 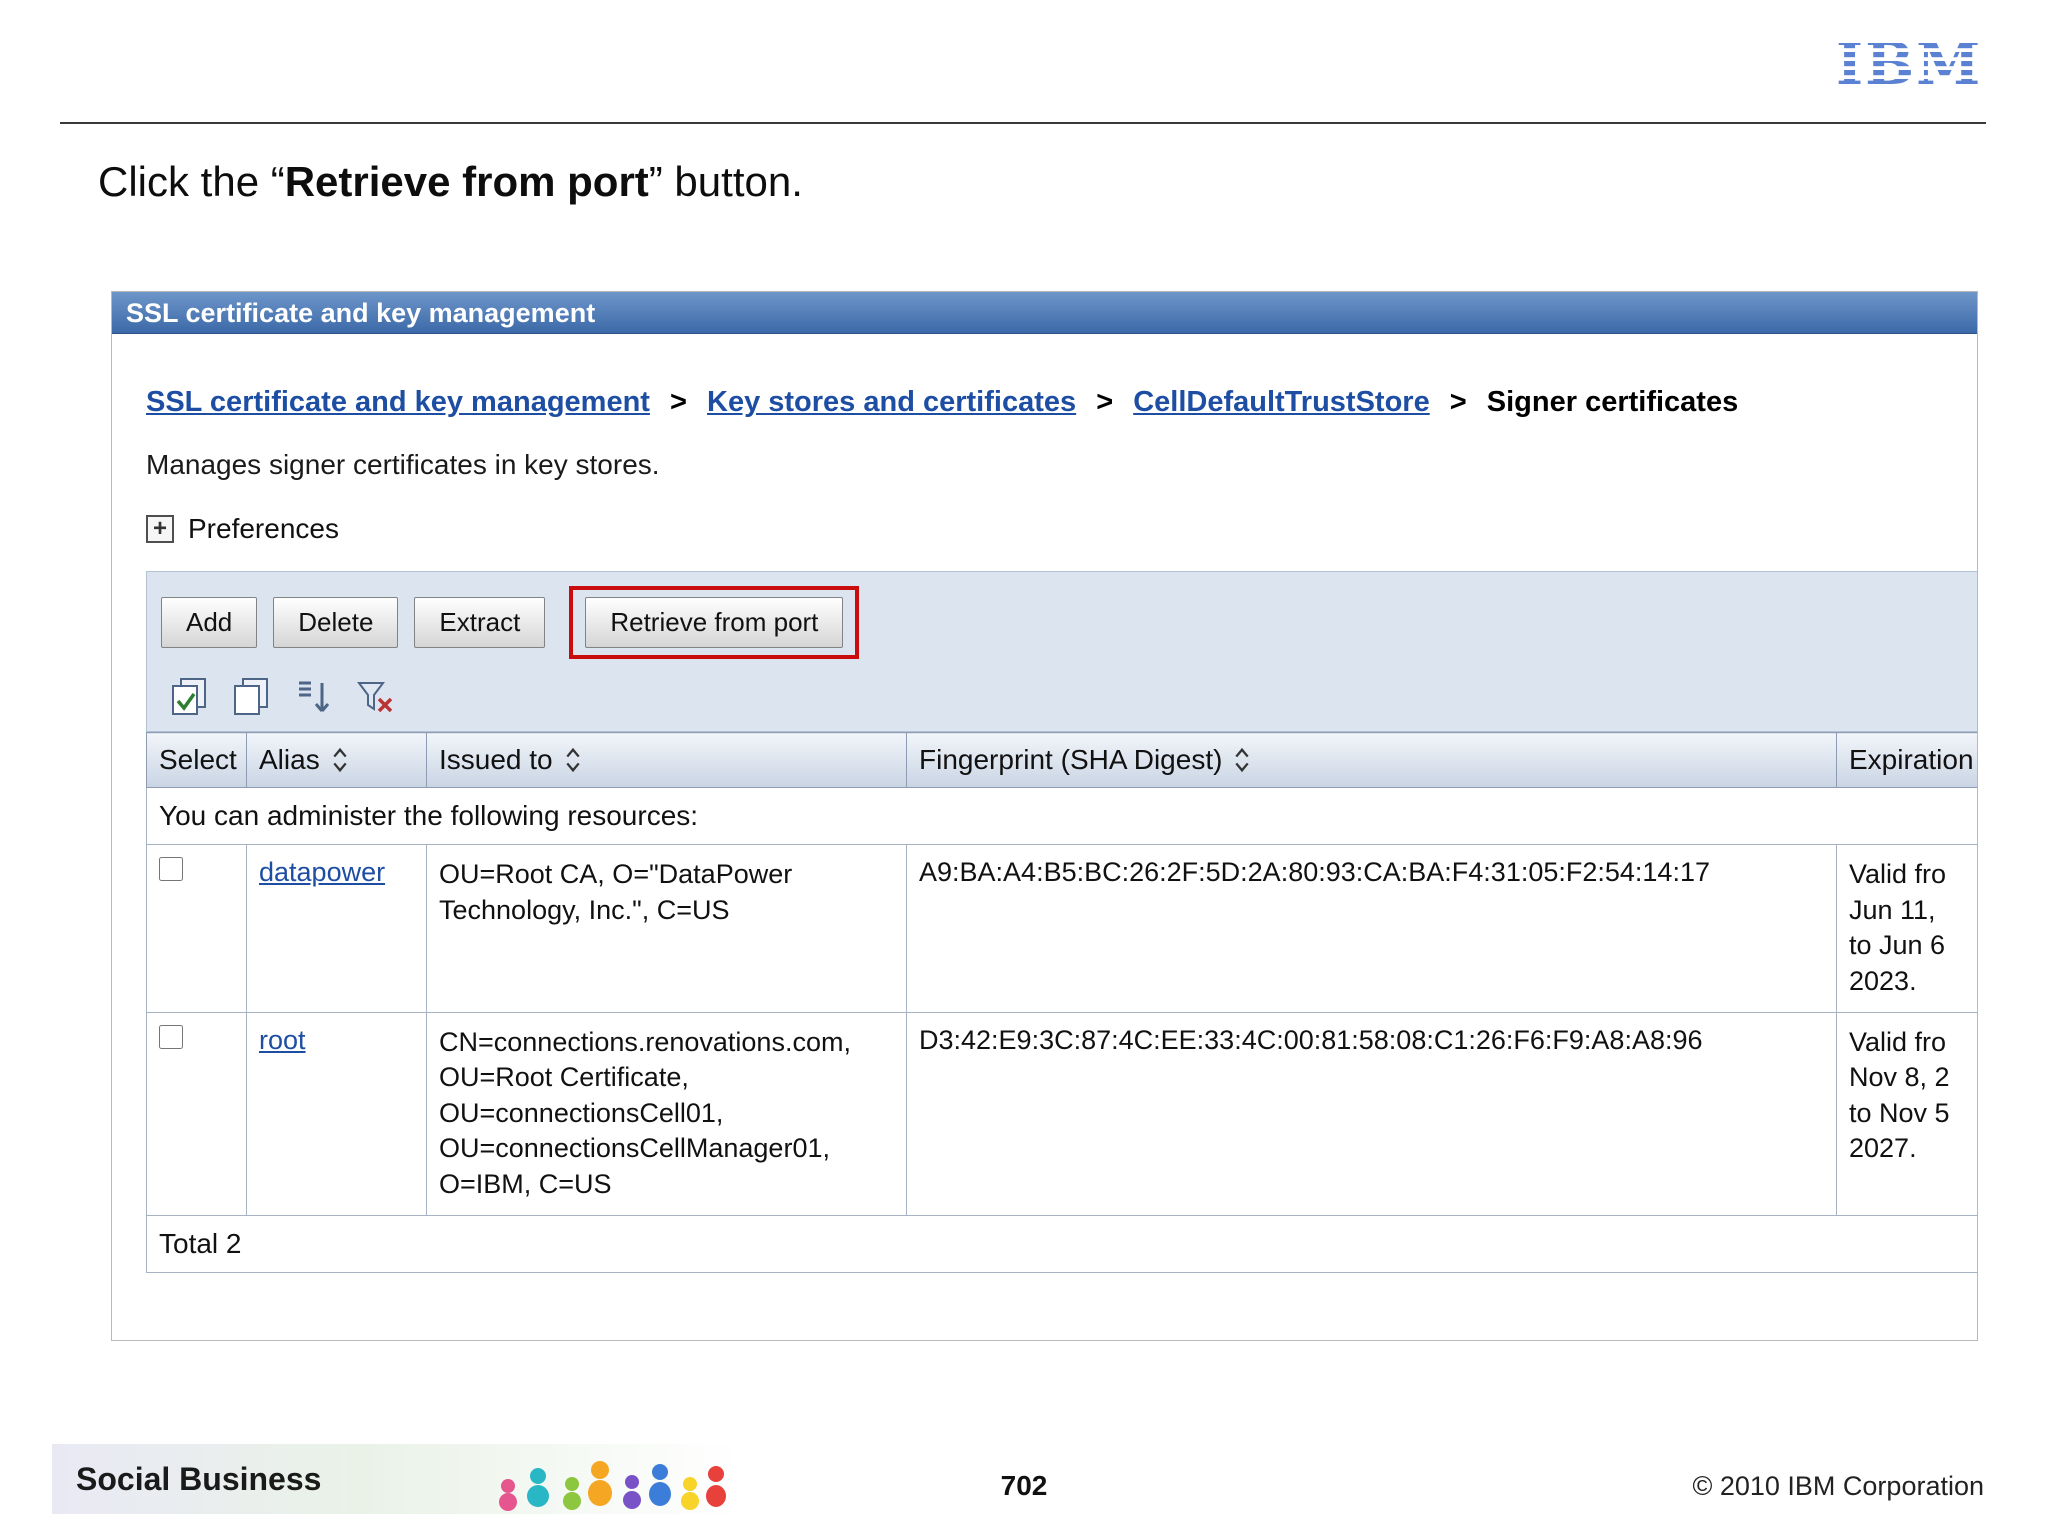 I want to click on column-header-fingerprint: Fingerprint (SHA Digest), so click(x=1371, y=760).